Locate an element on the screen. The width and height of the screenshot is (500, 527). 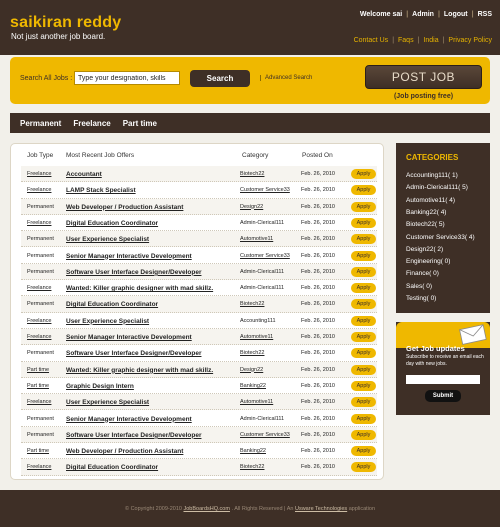
job-title-link: Graphic Design Intern is located at coordinates (100, 386).